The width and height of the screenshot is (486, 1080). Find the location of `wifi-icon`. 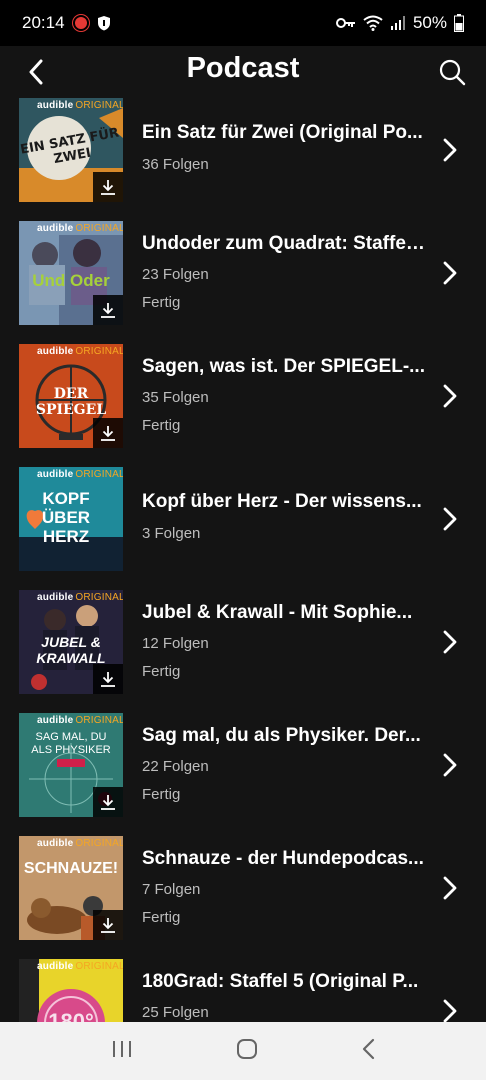

wifi-icon is located at coordinates (373, 23).